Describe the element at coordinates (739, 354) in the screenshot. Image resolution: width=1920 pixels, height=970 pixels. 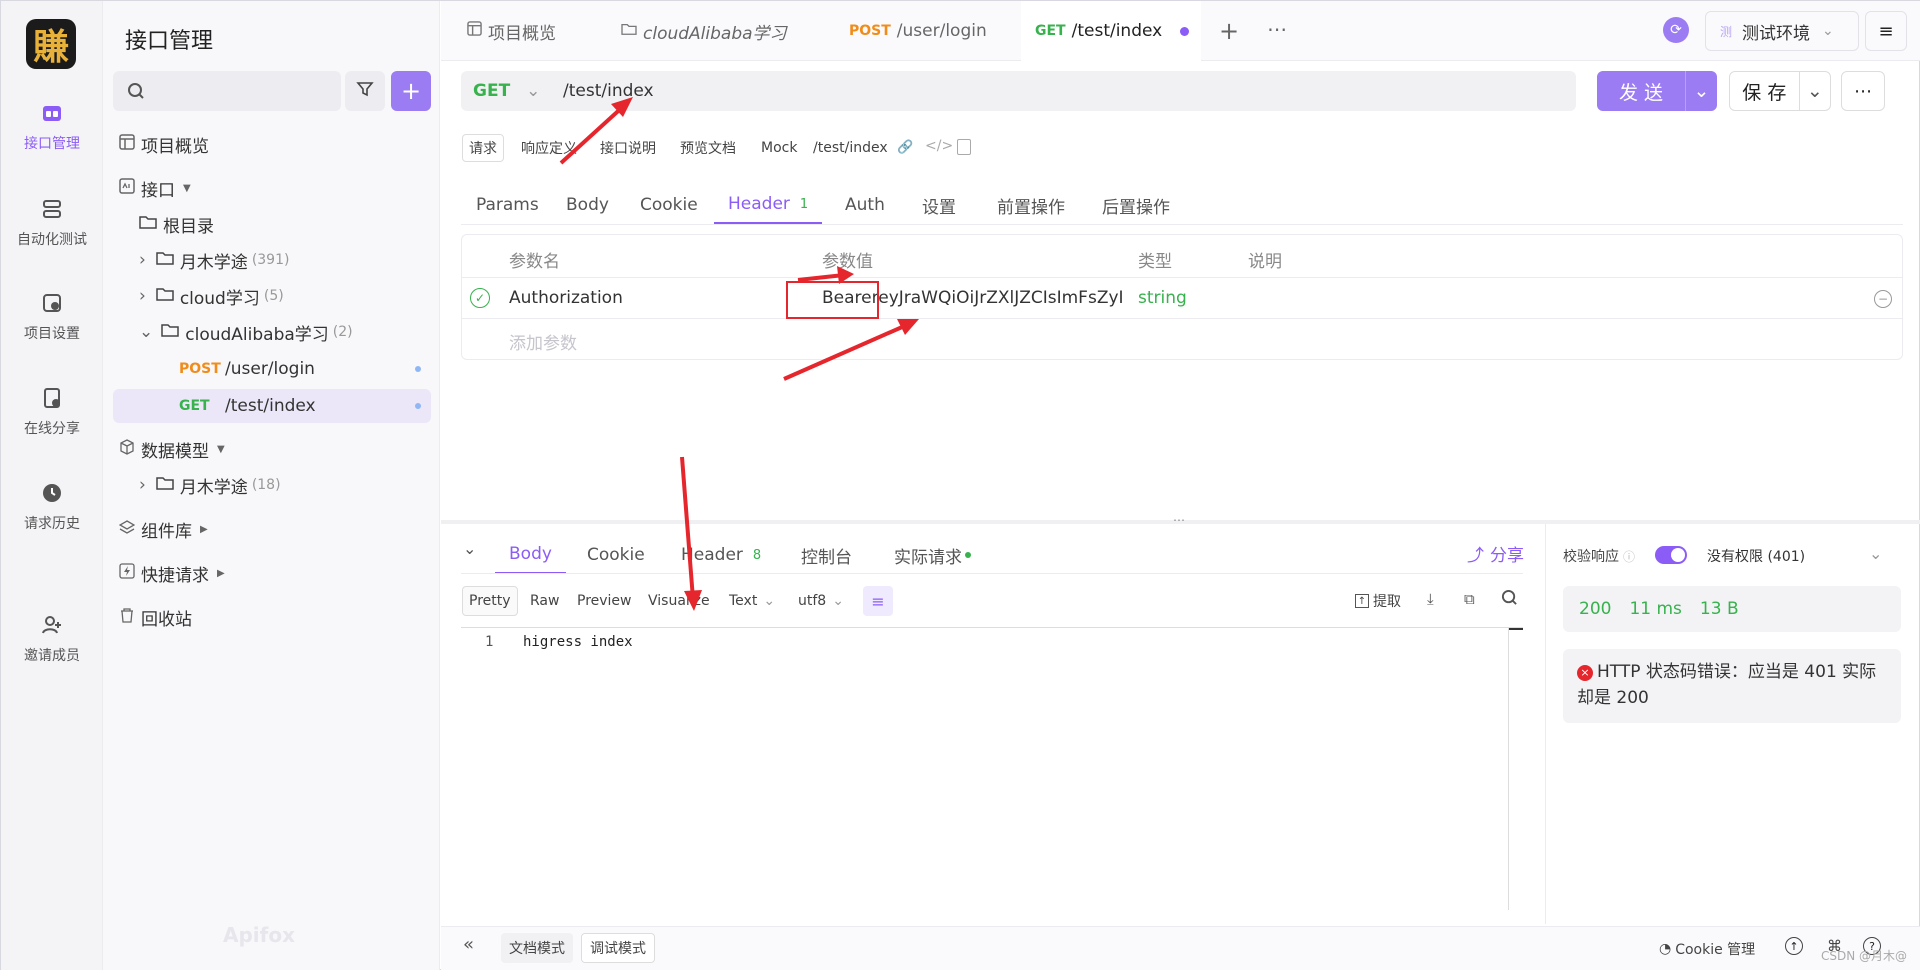
I see `annotation-arrows` at that location.